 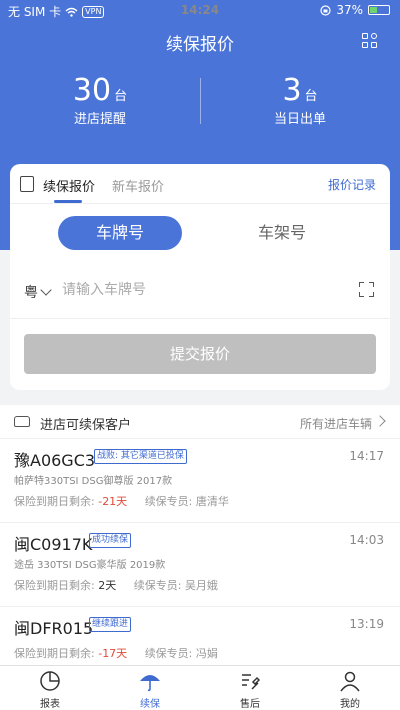 What do you see at coordinates (92, 90) in the screenshot?
I see `stat-value: 30` at bounding box center [92, 90].